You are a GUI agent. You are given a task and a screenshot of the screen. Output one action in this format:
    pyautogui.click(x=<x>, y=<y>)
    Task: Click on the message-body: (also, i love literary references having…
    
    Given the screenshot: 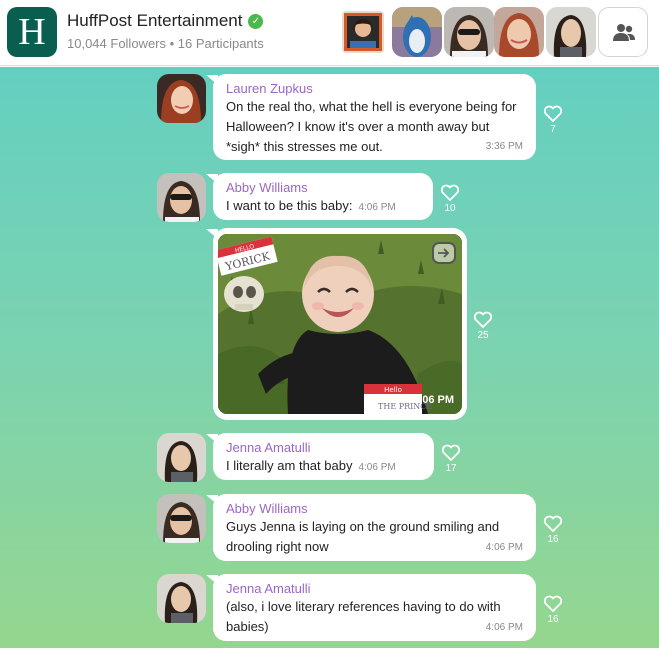 What is the action you would take?
    pyautogui.click(x=363, y=616)
    